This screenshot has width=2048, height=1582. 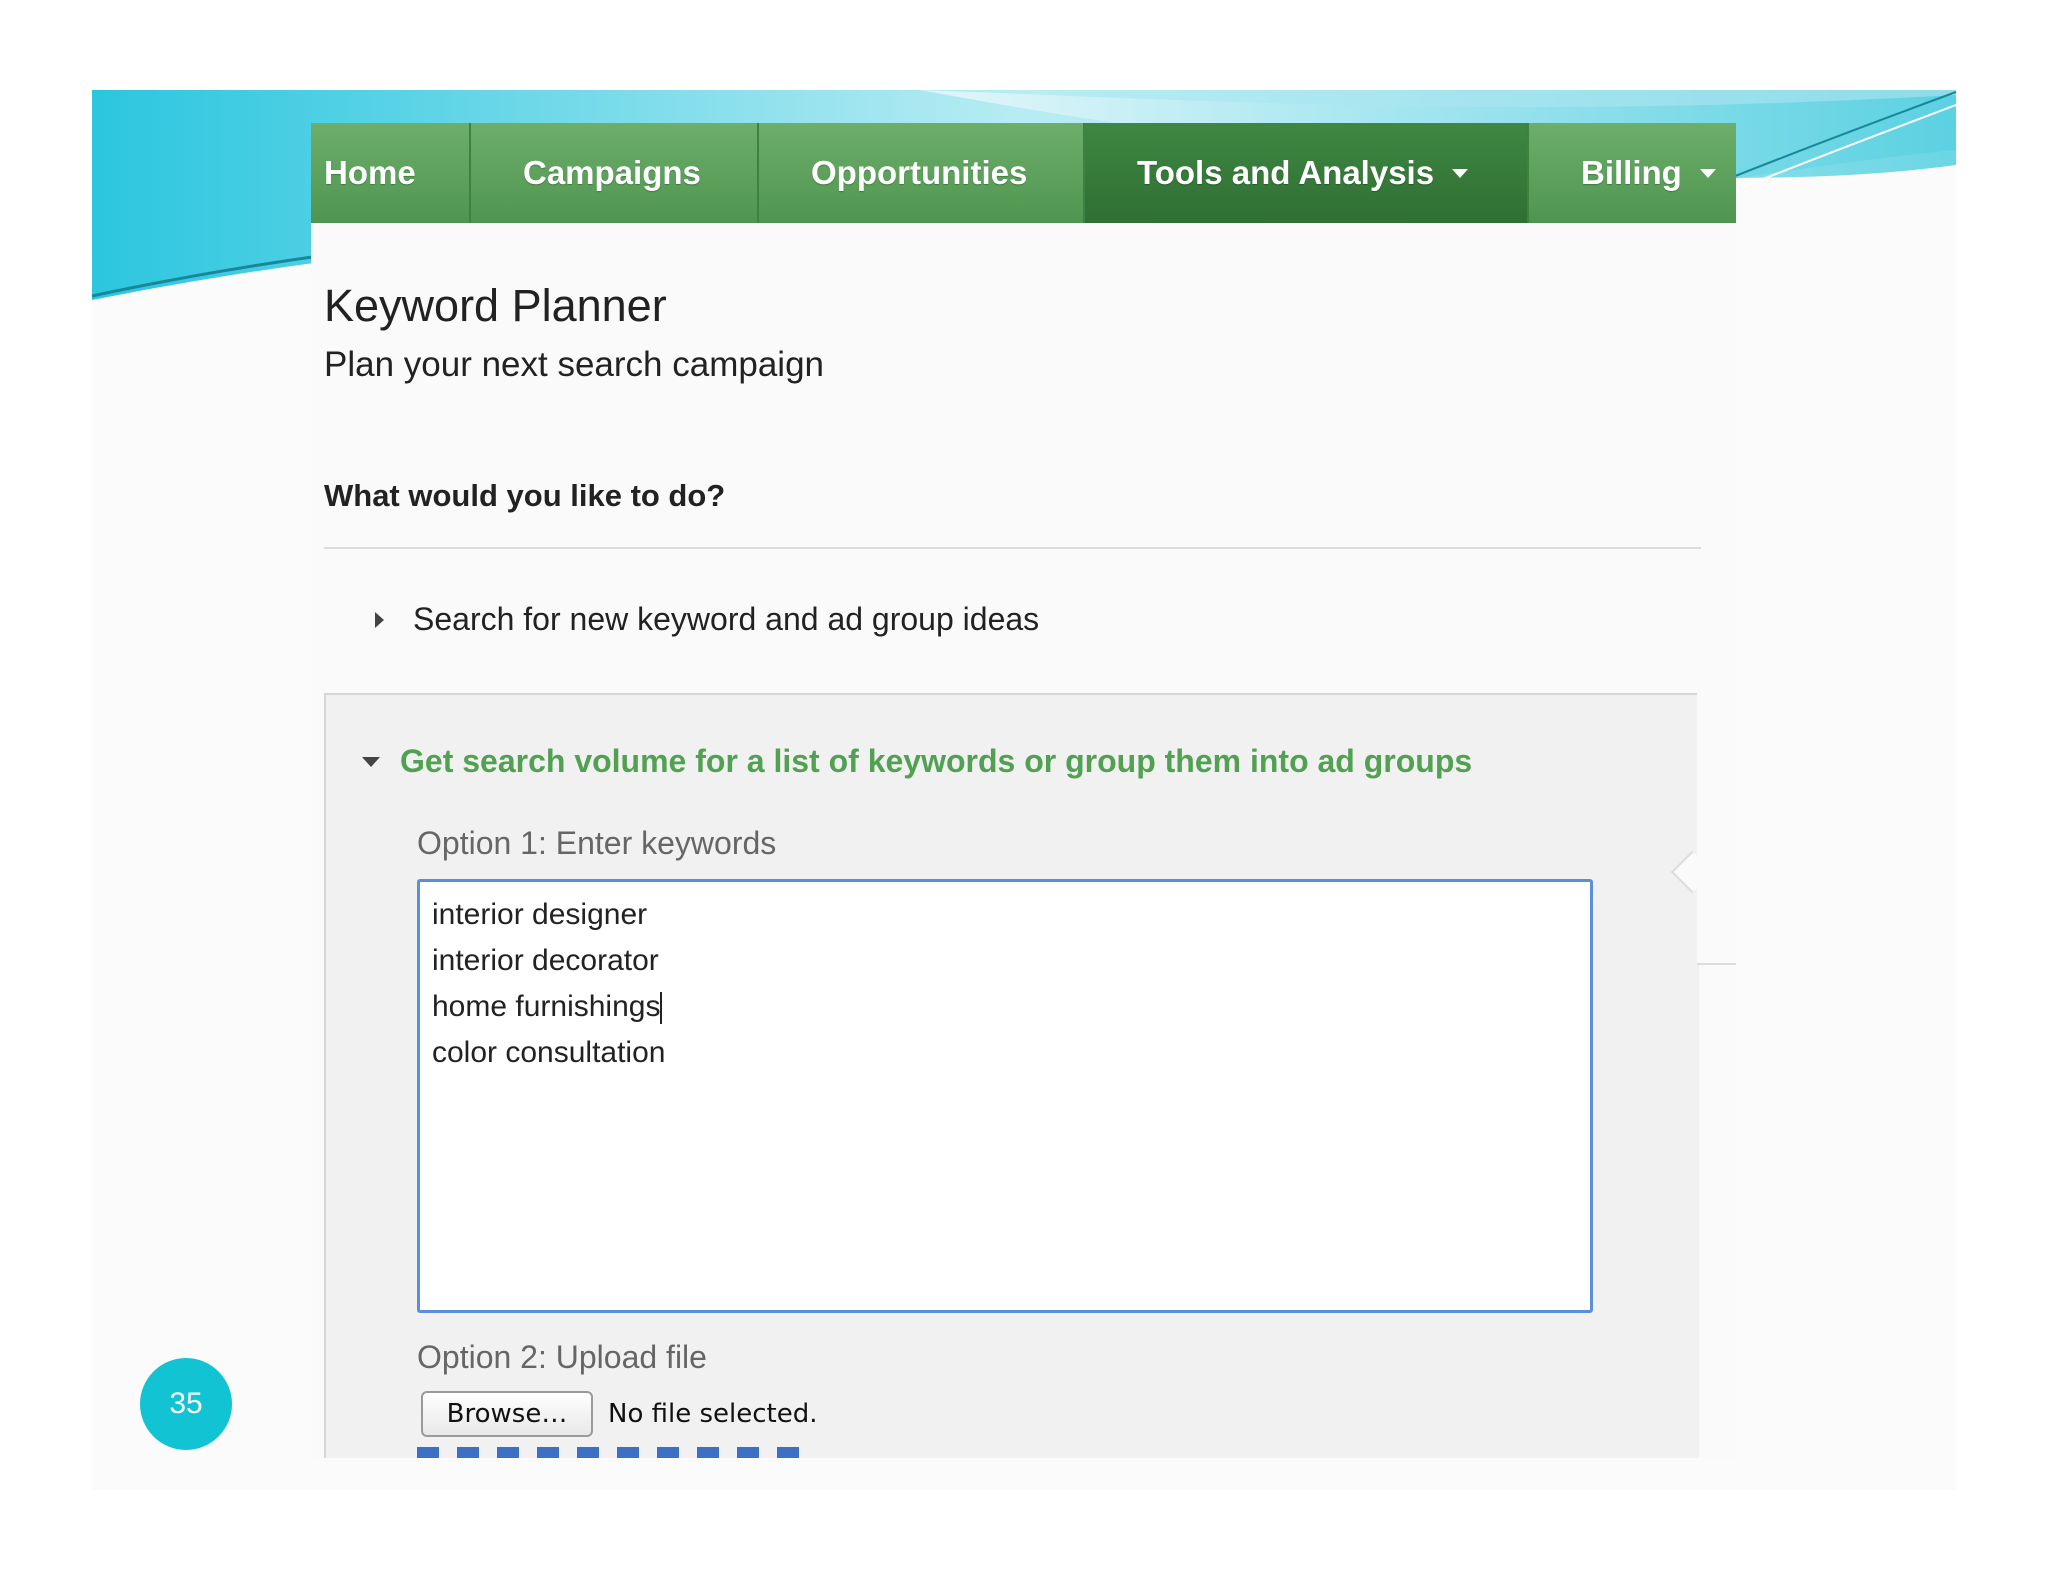 What do you see at coordinates (612, 172) in the screenshot?
I see `nav-campaigns-label: Campaigns` at bounding box center [612, 172].